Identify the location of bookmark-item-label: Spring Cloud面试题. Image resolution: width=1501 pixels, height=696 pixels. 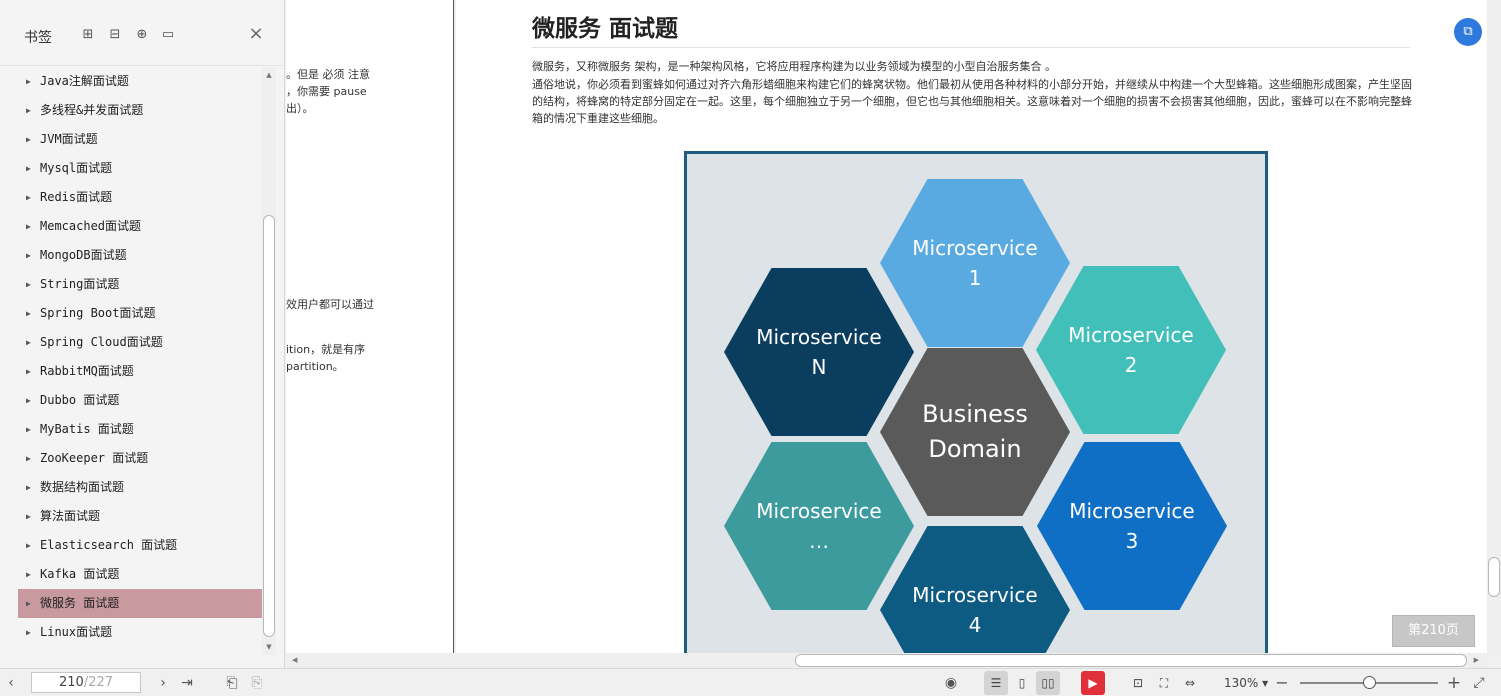
(101, 342).